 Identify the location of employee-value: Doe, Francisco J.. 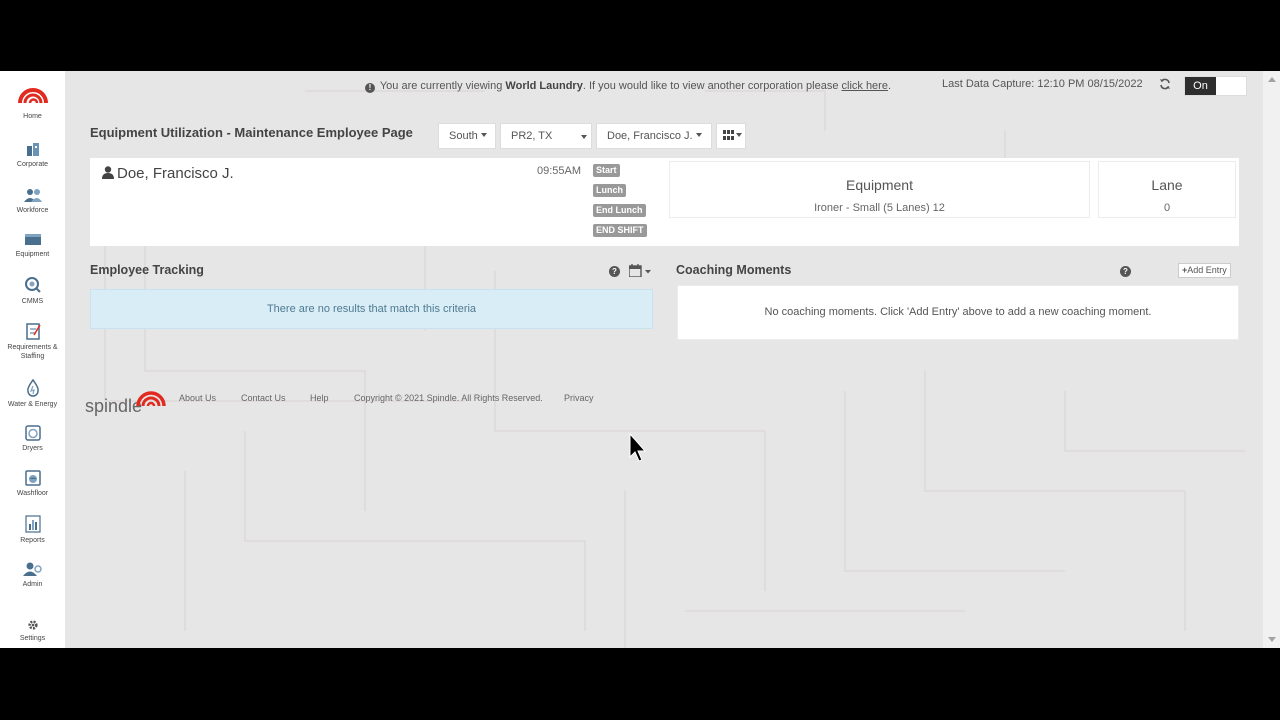
(650, 136).